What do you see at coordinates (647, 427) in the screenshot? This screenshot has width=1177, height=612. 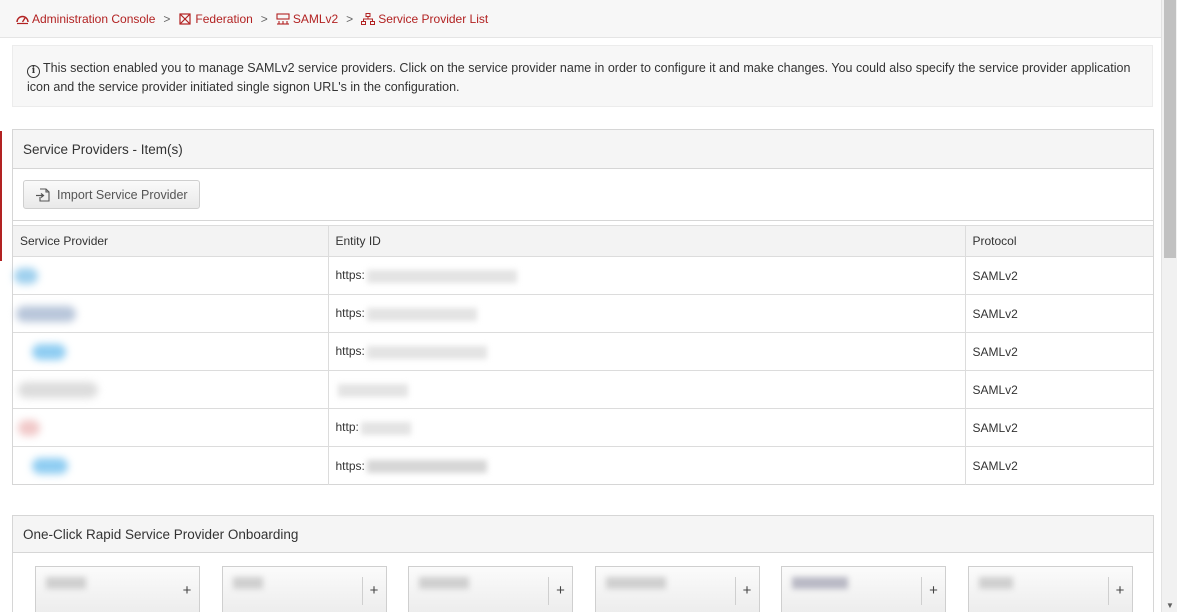 I see `entity-id-cell: http:` at bounding box center [647, 427].